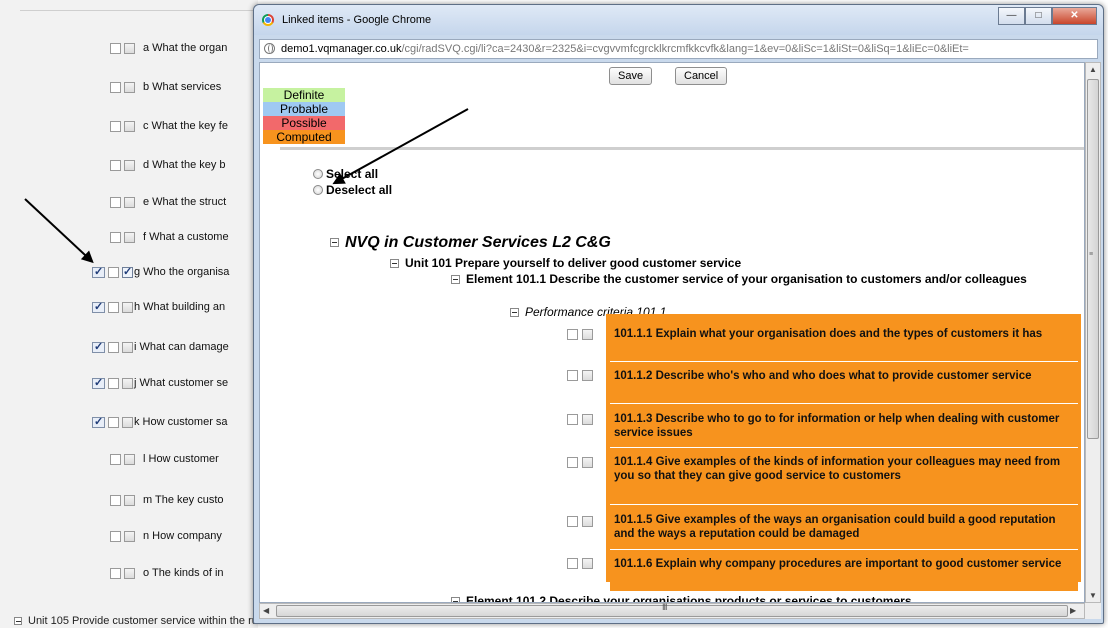 This screenshot has height=628, width=1108. Describe the element at coordinates (1011, 16) in the screenshot. I see `minimize-button: —` at that location.